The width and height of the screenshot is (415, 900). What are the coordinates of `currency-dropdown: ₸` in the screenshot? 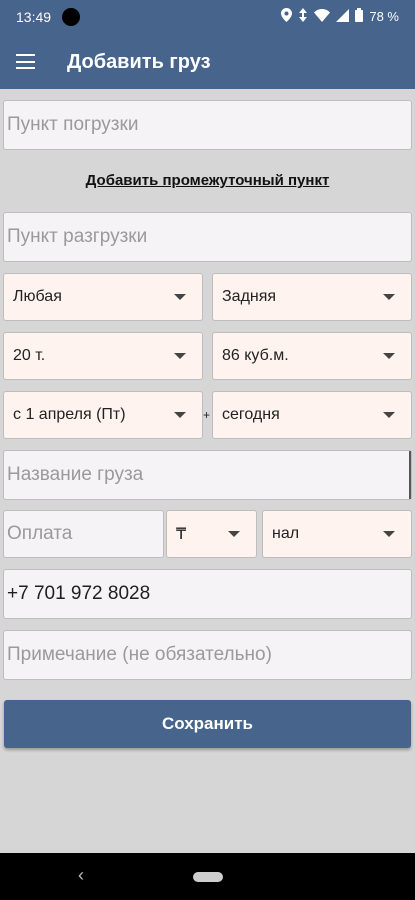 It's located at (211, 534).